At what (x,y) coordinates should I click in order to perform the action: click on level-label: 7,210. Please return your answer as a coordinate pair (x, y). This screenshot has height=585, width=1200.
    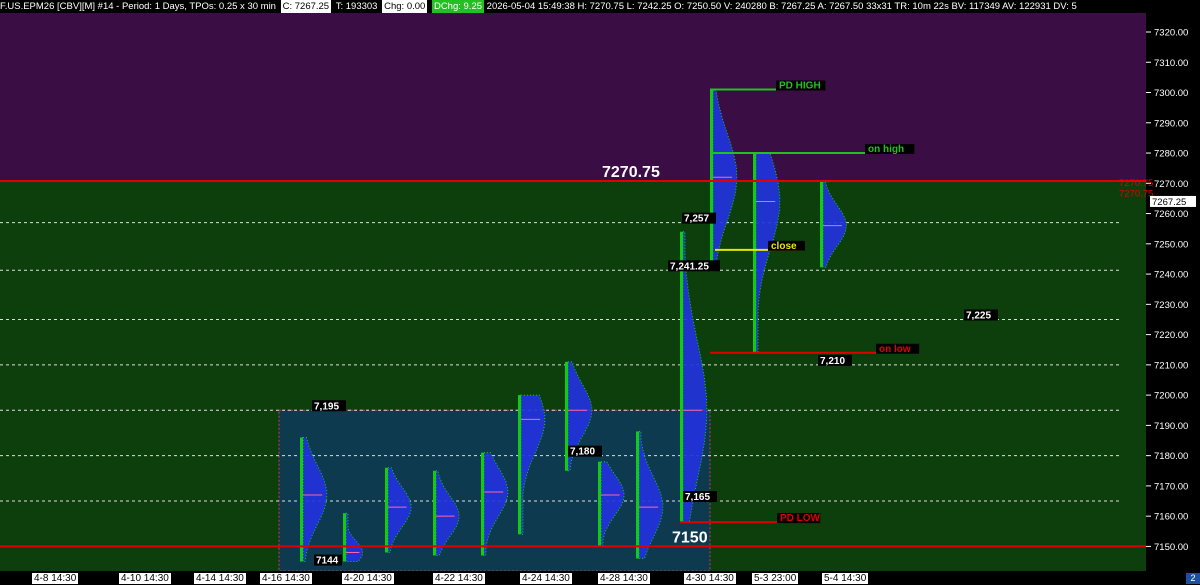
    Looking at the image, I should click on (832, 361).